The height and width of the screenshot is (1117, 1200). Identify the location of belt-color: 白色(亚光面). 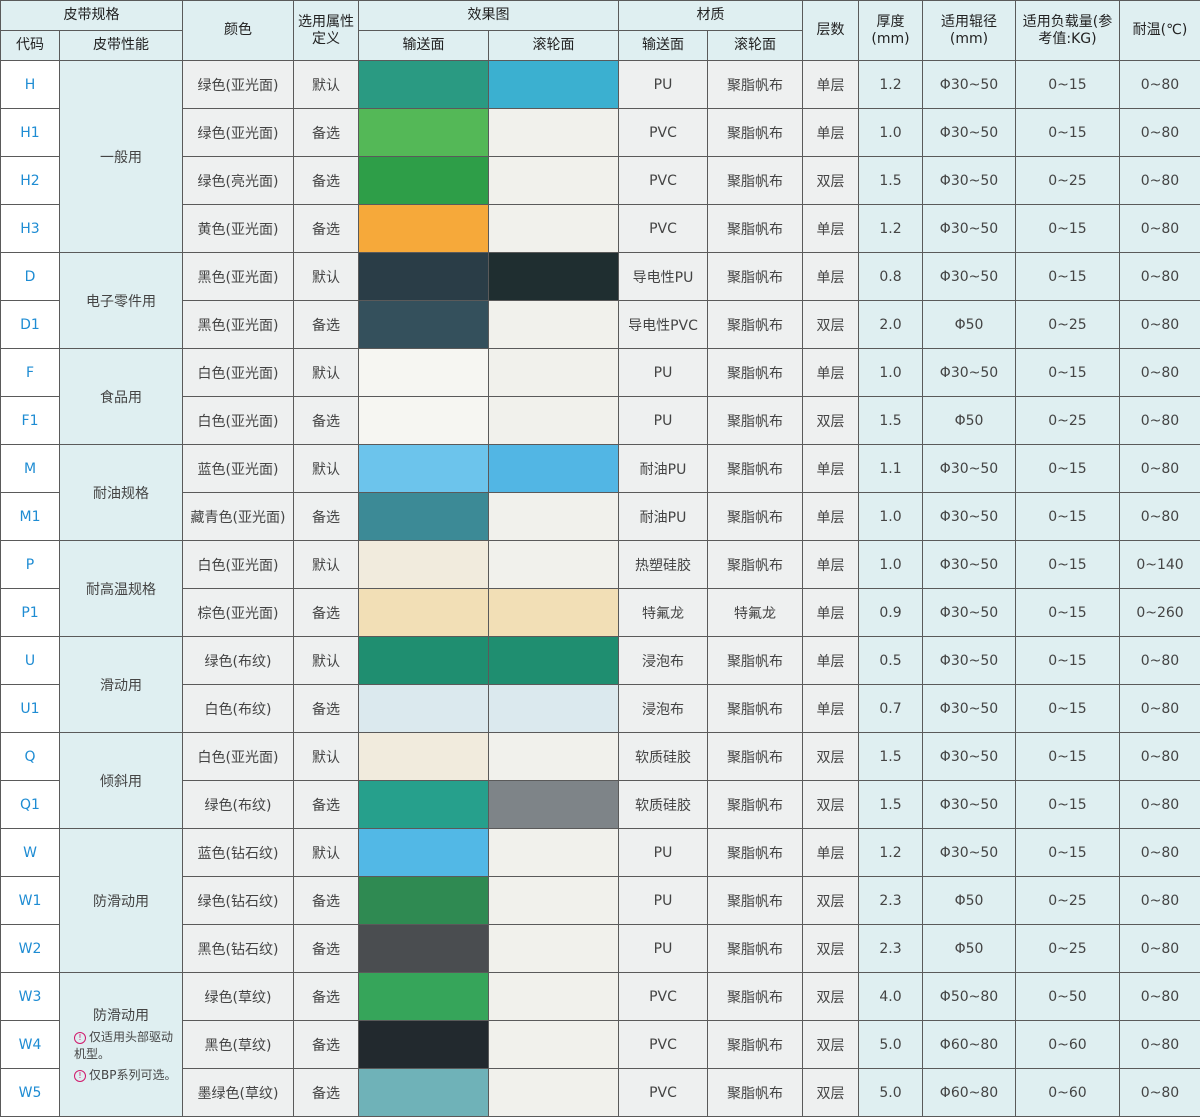
(238, 757).